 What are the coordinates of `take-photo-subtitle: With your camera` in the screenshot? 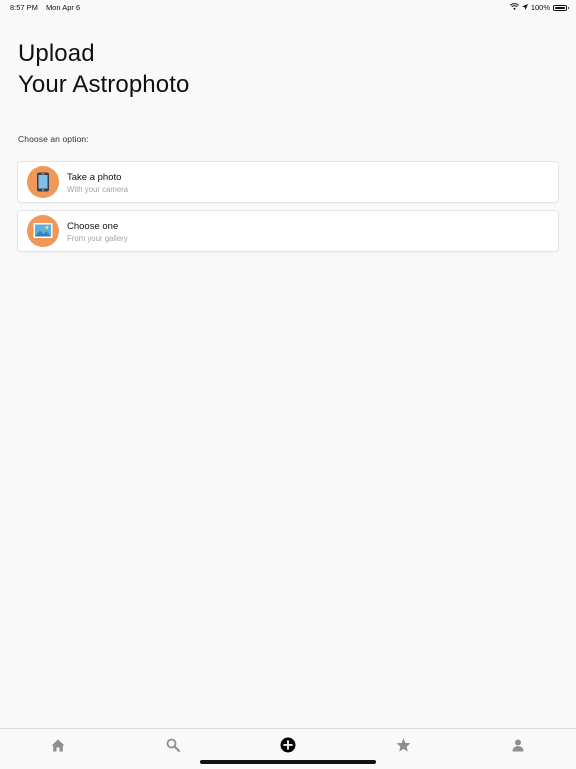 It's located at (98, 189).